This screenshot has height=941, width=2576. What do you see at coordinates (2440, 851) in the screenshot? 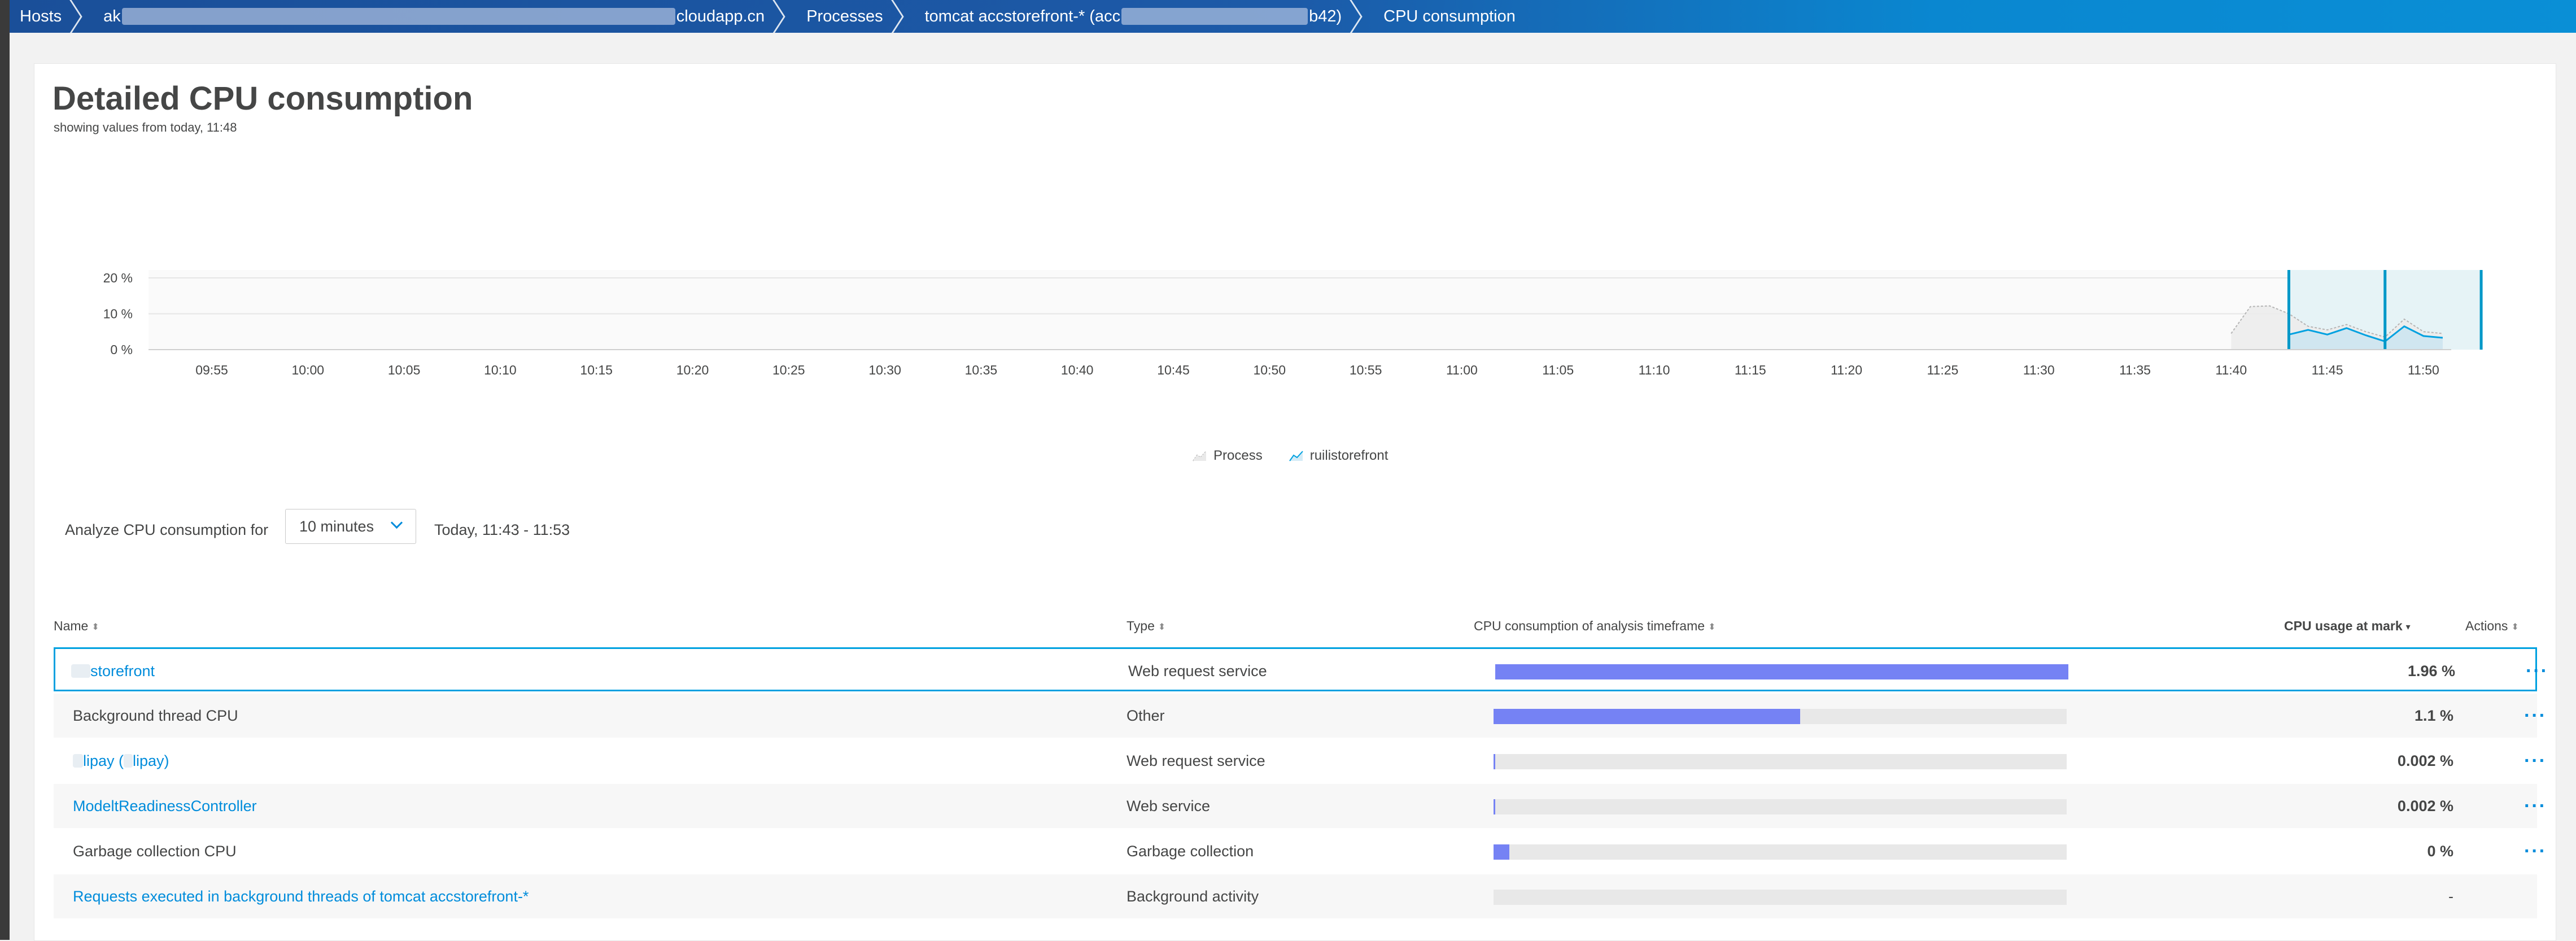
I see `row-usage: 0 %` at bounding box center [2440, 851].